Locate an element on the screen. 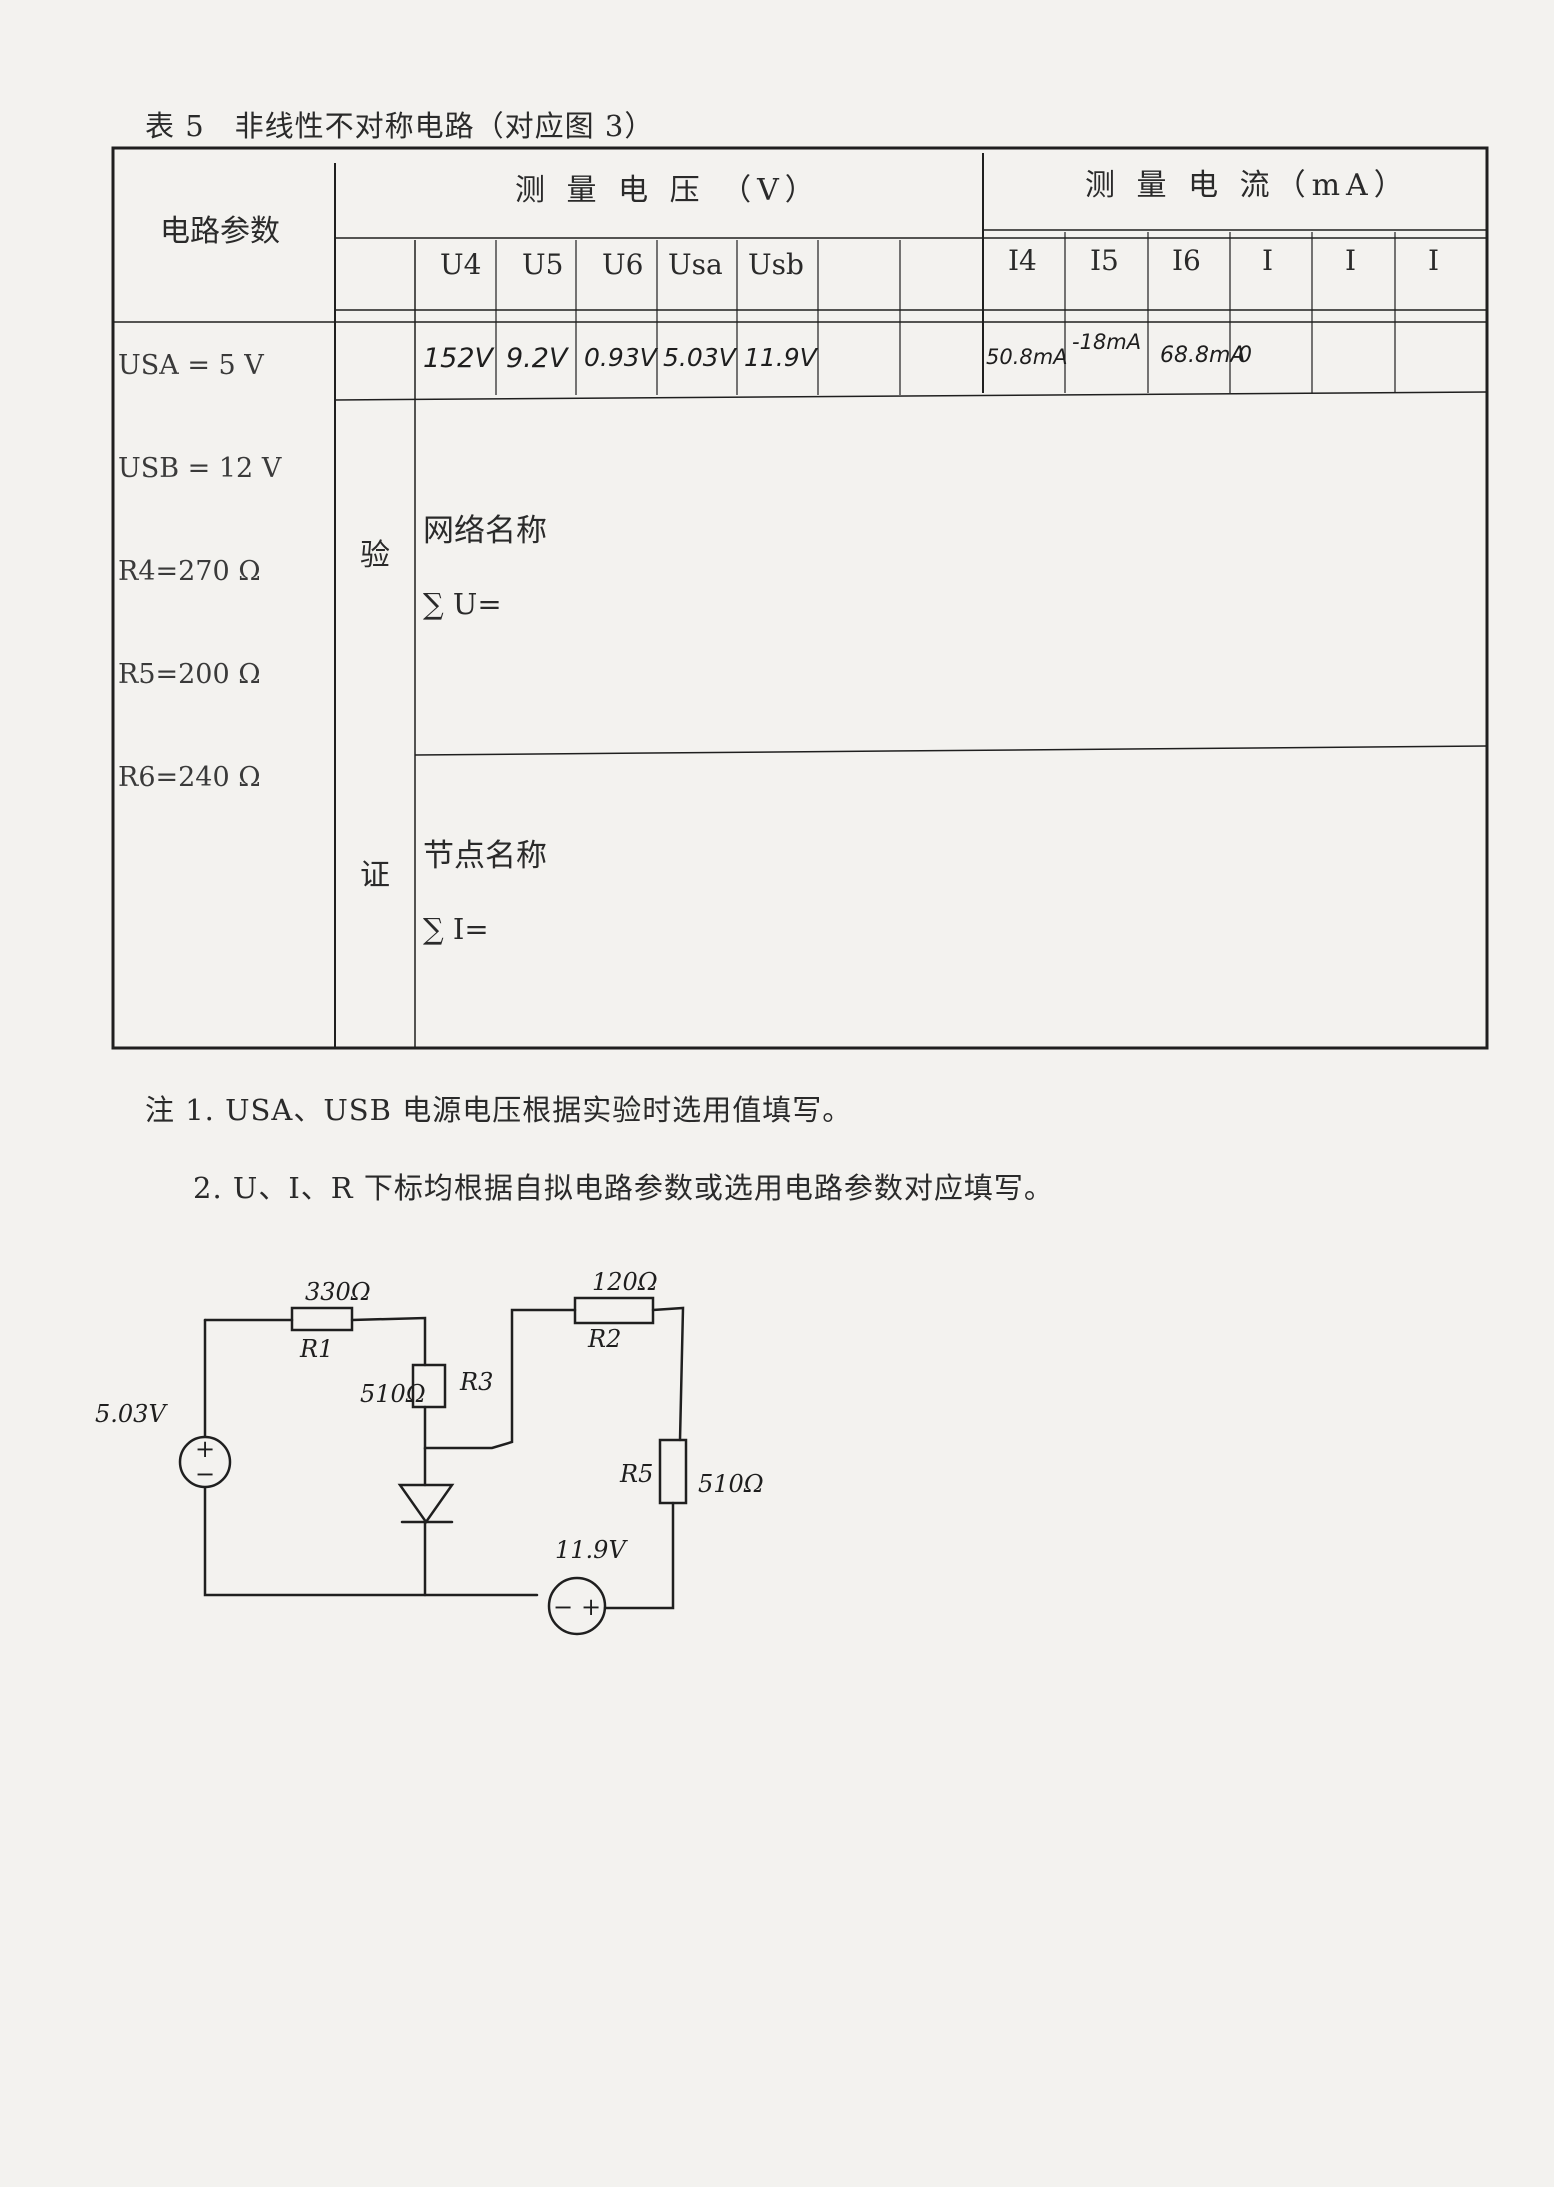  node-name-label: 节点名称 is located at coordinates (485, 856).